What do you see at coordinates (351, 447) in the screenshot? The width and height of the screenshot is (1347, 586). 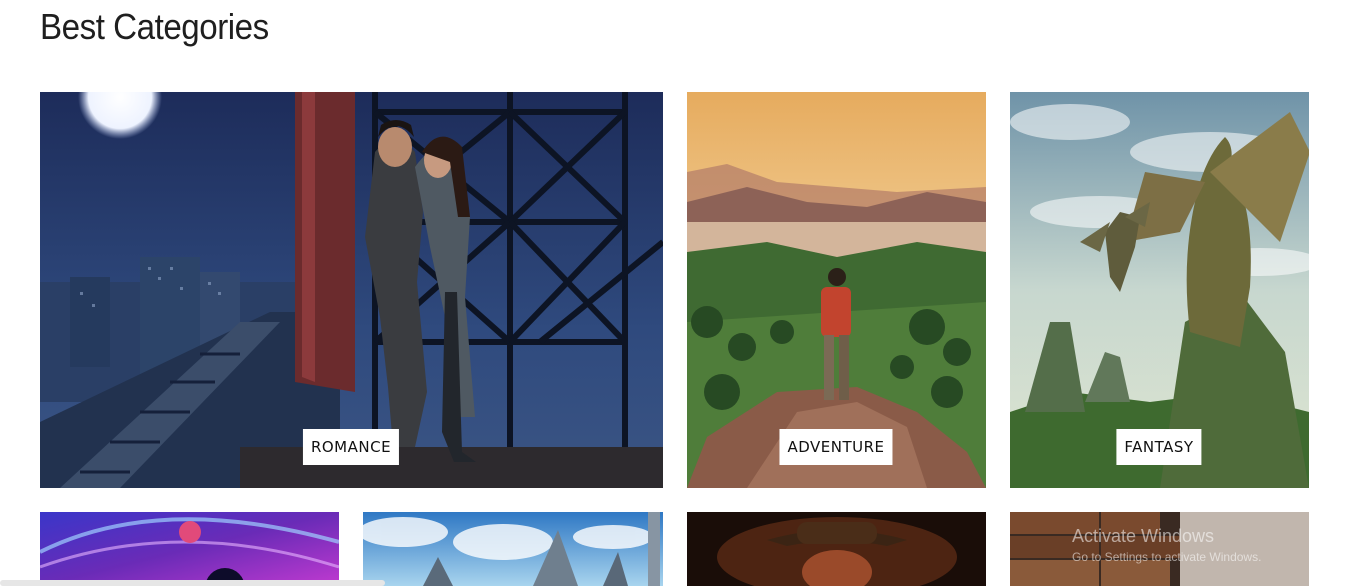 I see `category-label-romance: ROMANCE` at bounding box center [351, 447].